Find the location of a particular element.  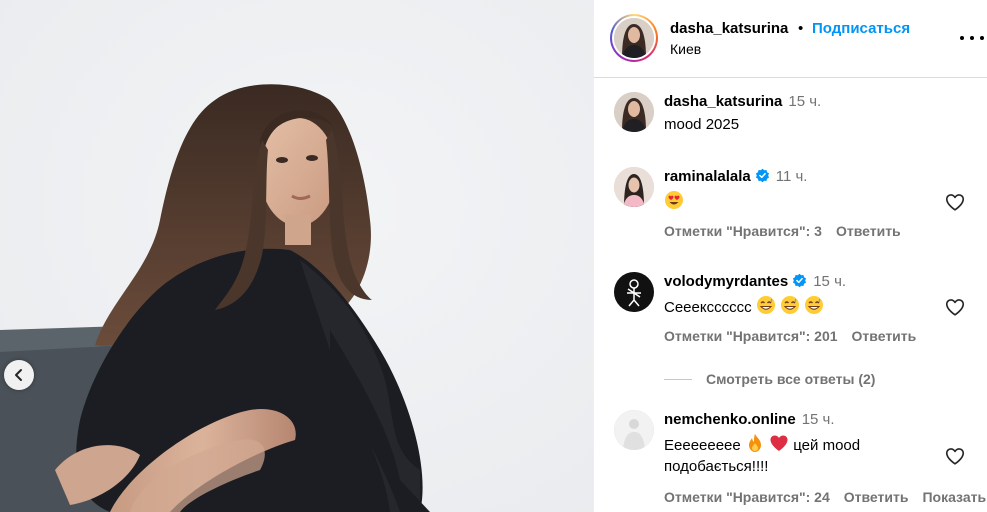

caption-text: mood 2025 is located at coordinates (702, 124).